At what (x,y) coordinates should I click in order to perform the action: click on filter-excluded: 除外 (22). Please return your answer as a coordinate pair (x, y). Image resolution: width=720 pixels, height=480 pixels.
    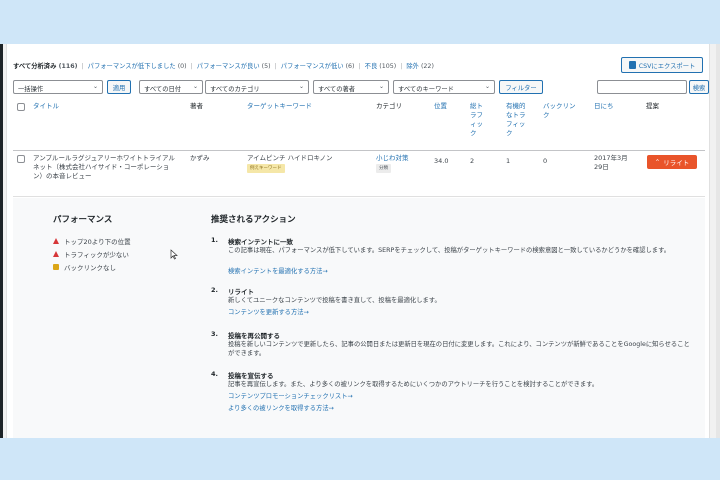
    Looking at the image, I should click on (420, 66).